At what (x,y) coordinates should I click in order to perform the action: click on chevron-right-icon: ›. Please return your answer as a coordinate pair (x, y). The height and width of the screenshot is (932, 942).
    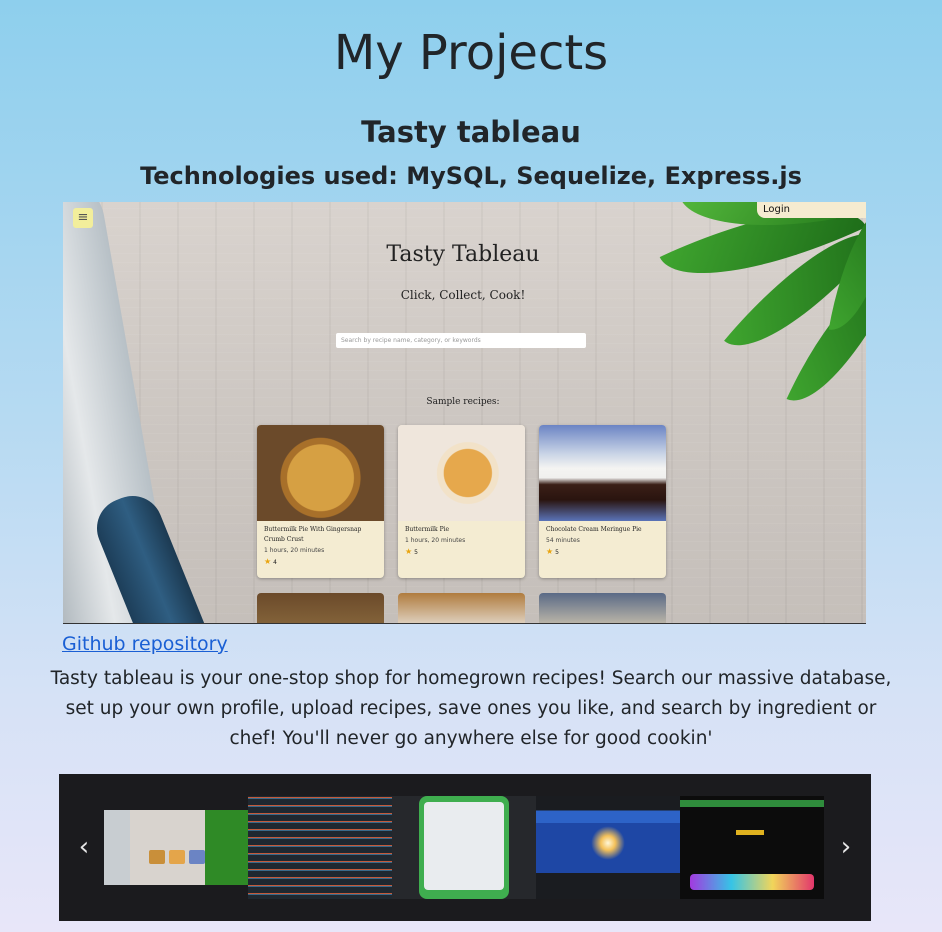
    Looking at the image, I should click on (846, 847).